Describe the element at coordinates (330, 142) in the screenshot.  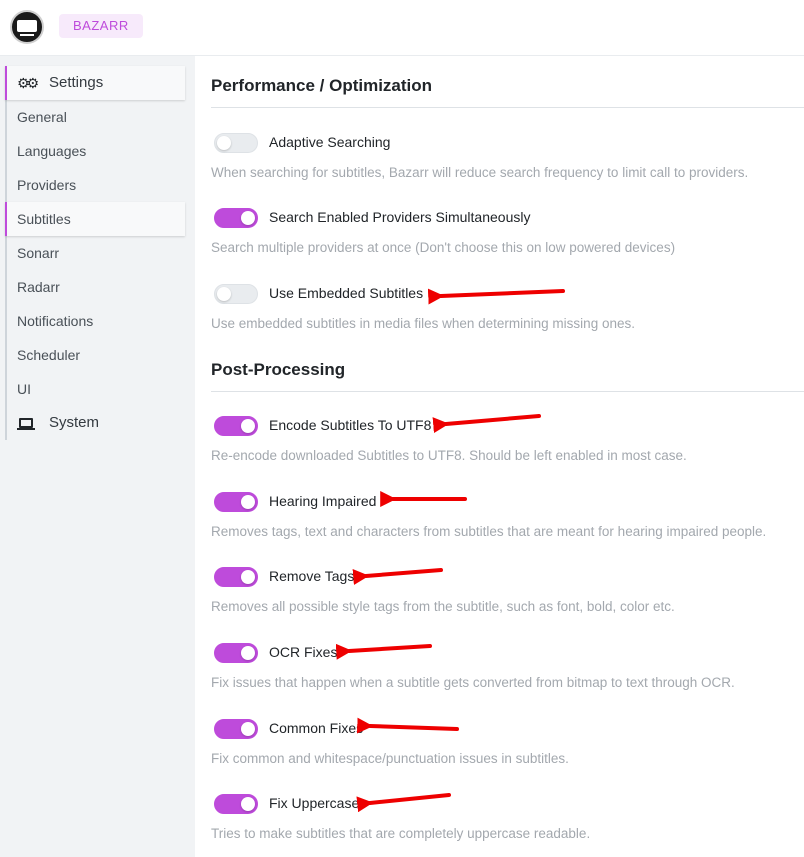
I see `setting-label: Adaptive Searching` at that location.